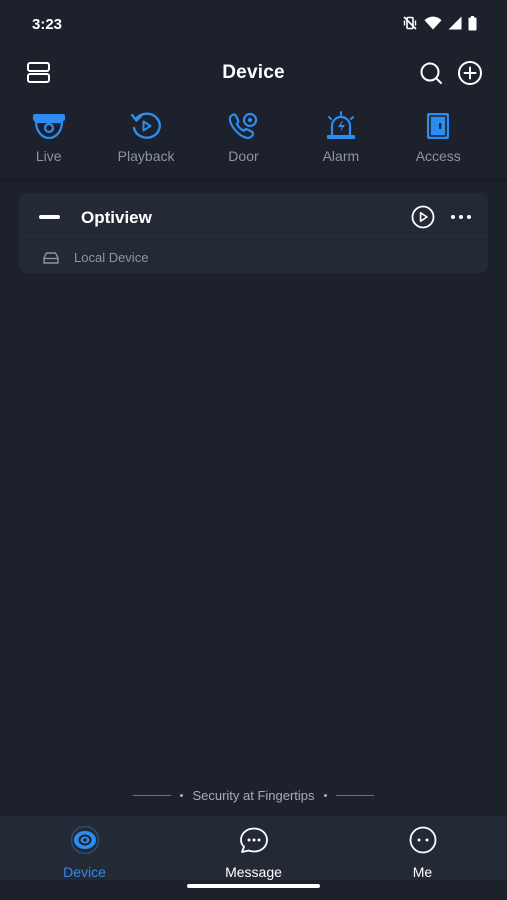 The image size is (507, 900). I want to click on quick-item-alarm: Alarm, so click(340, 143).